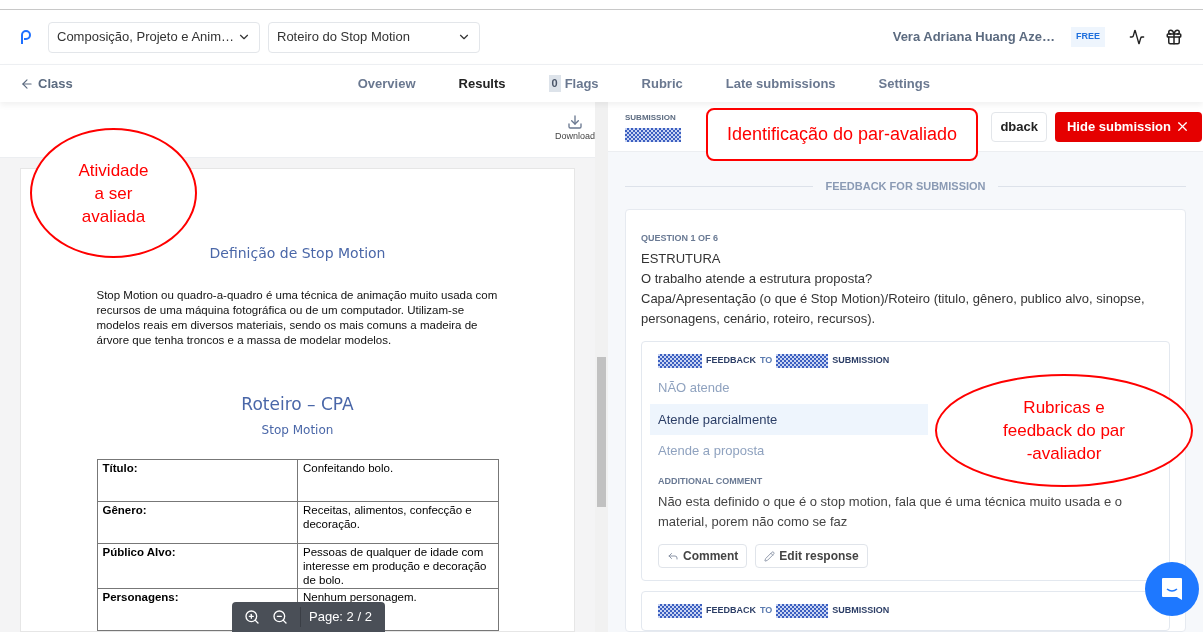  I want to click on activity-icon, so click(1137, 37).